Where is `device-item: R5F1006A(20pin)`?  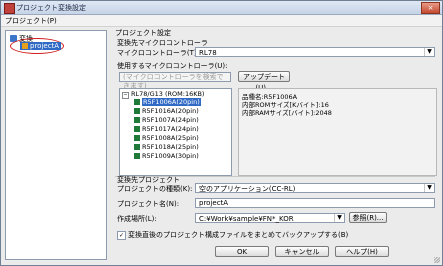 device-item: R5F1006A(20pin) is located at coordinates (167, 102).